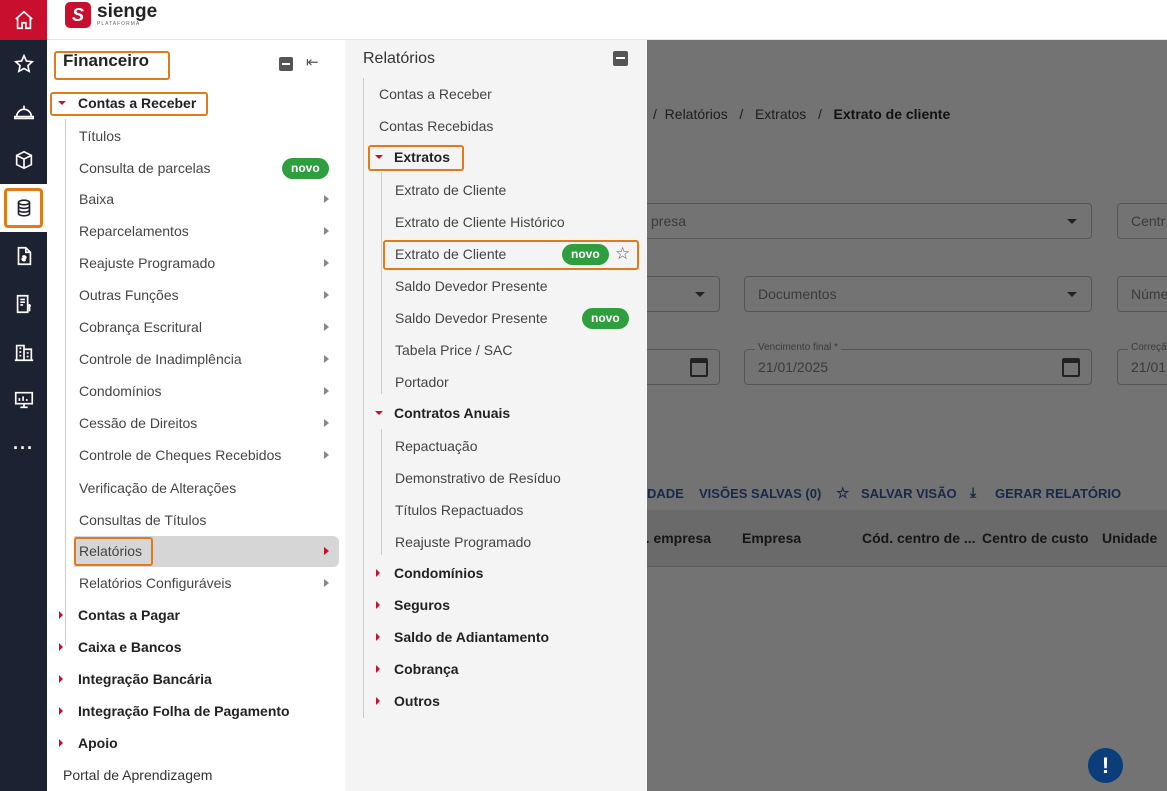  Describe the element at coordinates (1035, 538) in the screenshot. I see `column-header: Centro de custo` at that location.